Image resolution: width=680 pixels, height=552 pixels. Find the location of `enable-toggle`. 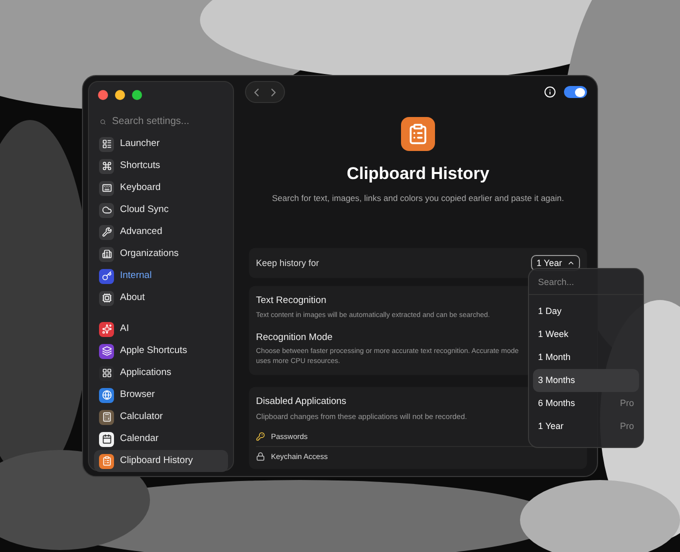

enable-toggle is located at coordinates (575, 92).